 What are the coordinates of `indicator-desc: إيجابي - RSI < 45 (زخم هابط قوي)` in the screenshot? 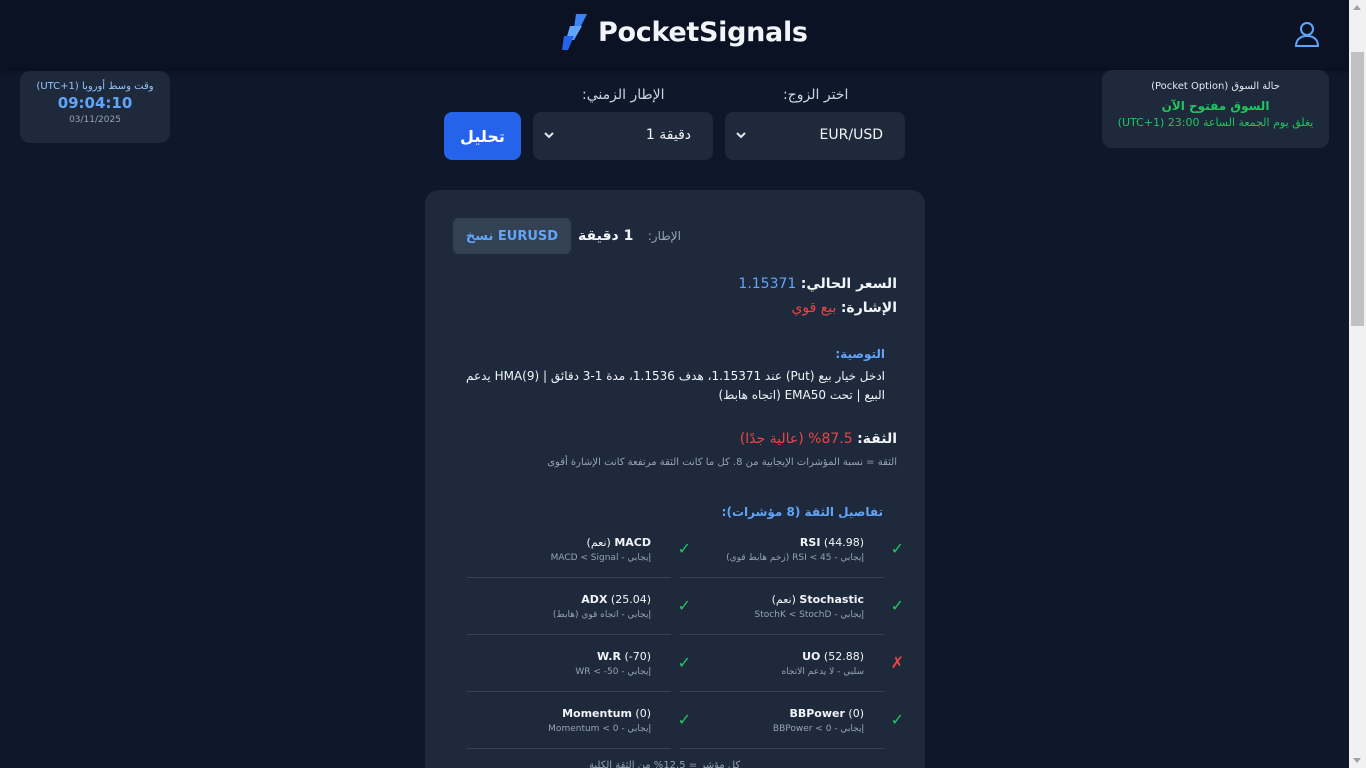 It's located at (795, 558).